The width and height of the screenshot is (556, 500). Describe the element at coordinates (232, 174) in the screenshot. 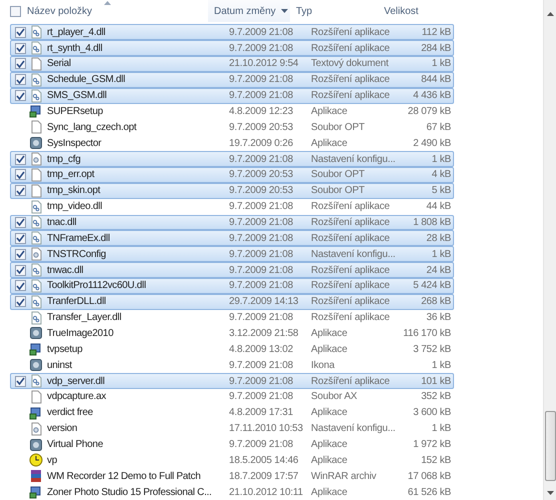

I see `file-row: tmp_err.opt 9.7.2009 20:53 Soubor OPT 4 kB` at that location.